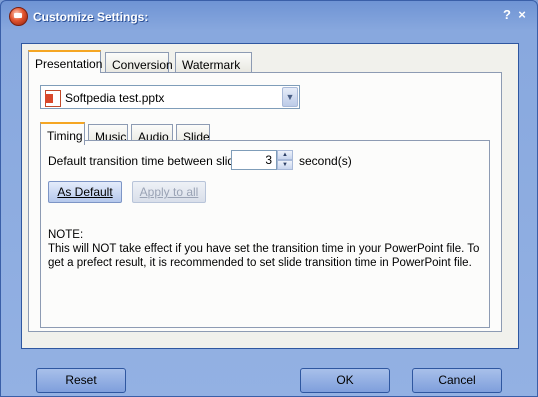 This screenshot has width=538, height=397. I want to click on window-title: Customize Settings:, so click(91, 17).